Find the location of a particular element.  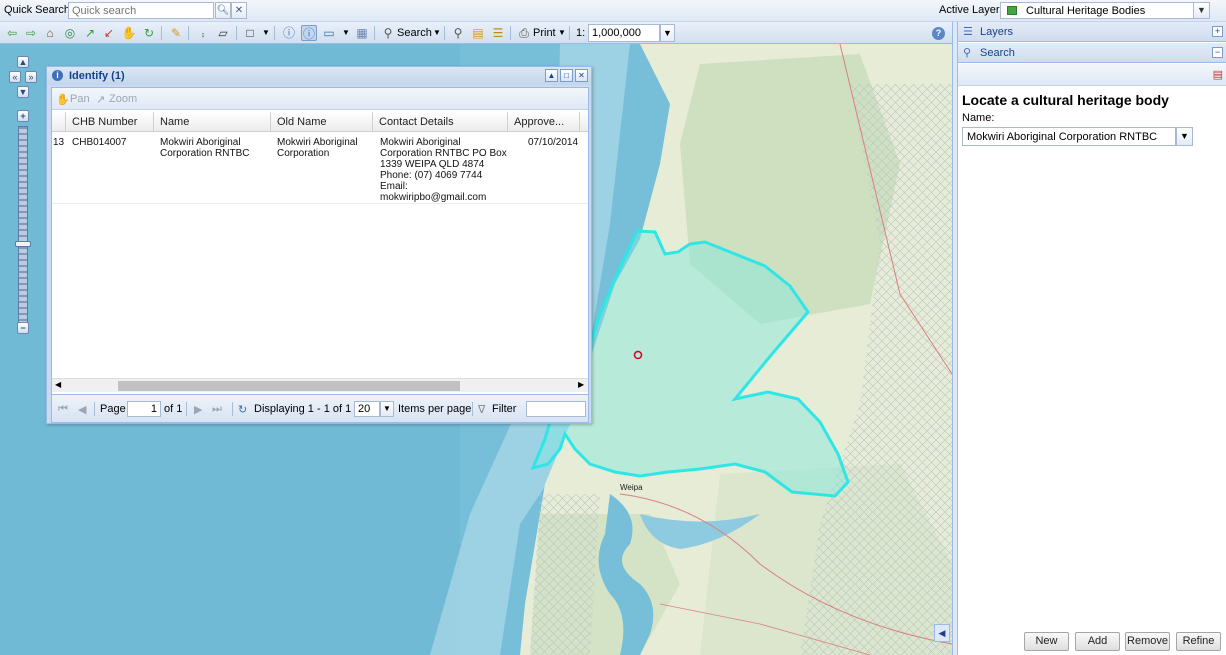

zoom-slider-handle is located at coordinates (23, 244).